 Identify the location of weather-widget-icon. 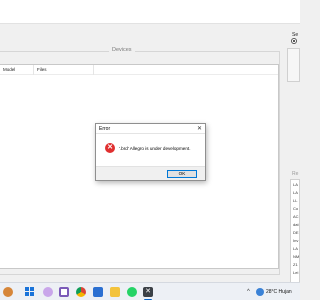
(8, 292).